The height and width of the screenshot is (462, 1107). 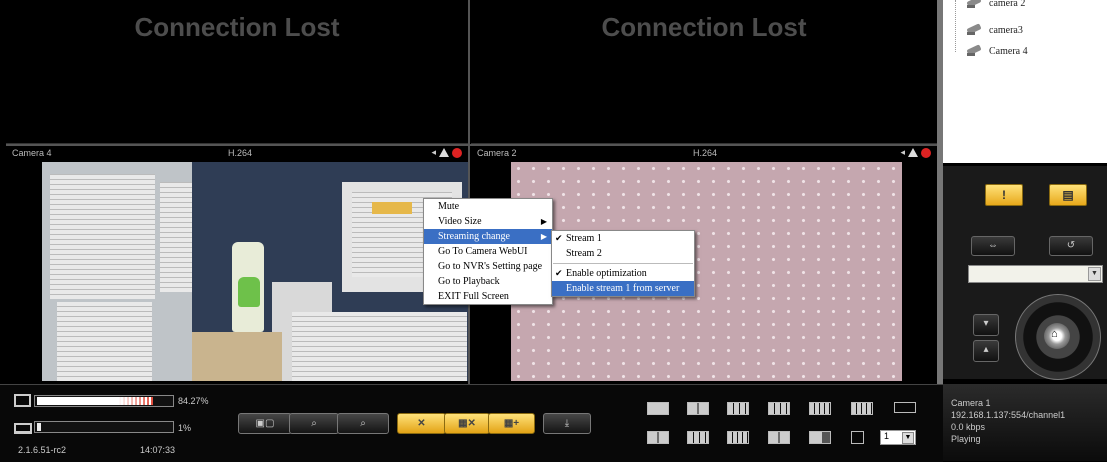 I want to click on event-list-button: ▤, so click(x=1068, y=195).